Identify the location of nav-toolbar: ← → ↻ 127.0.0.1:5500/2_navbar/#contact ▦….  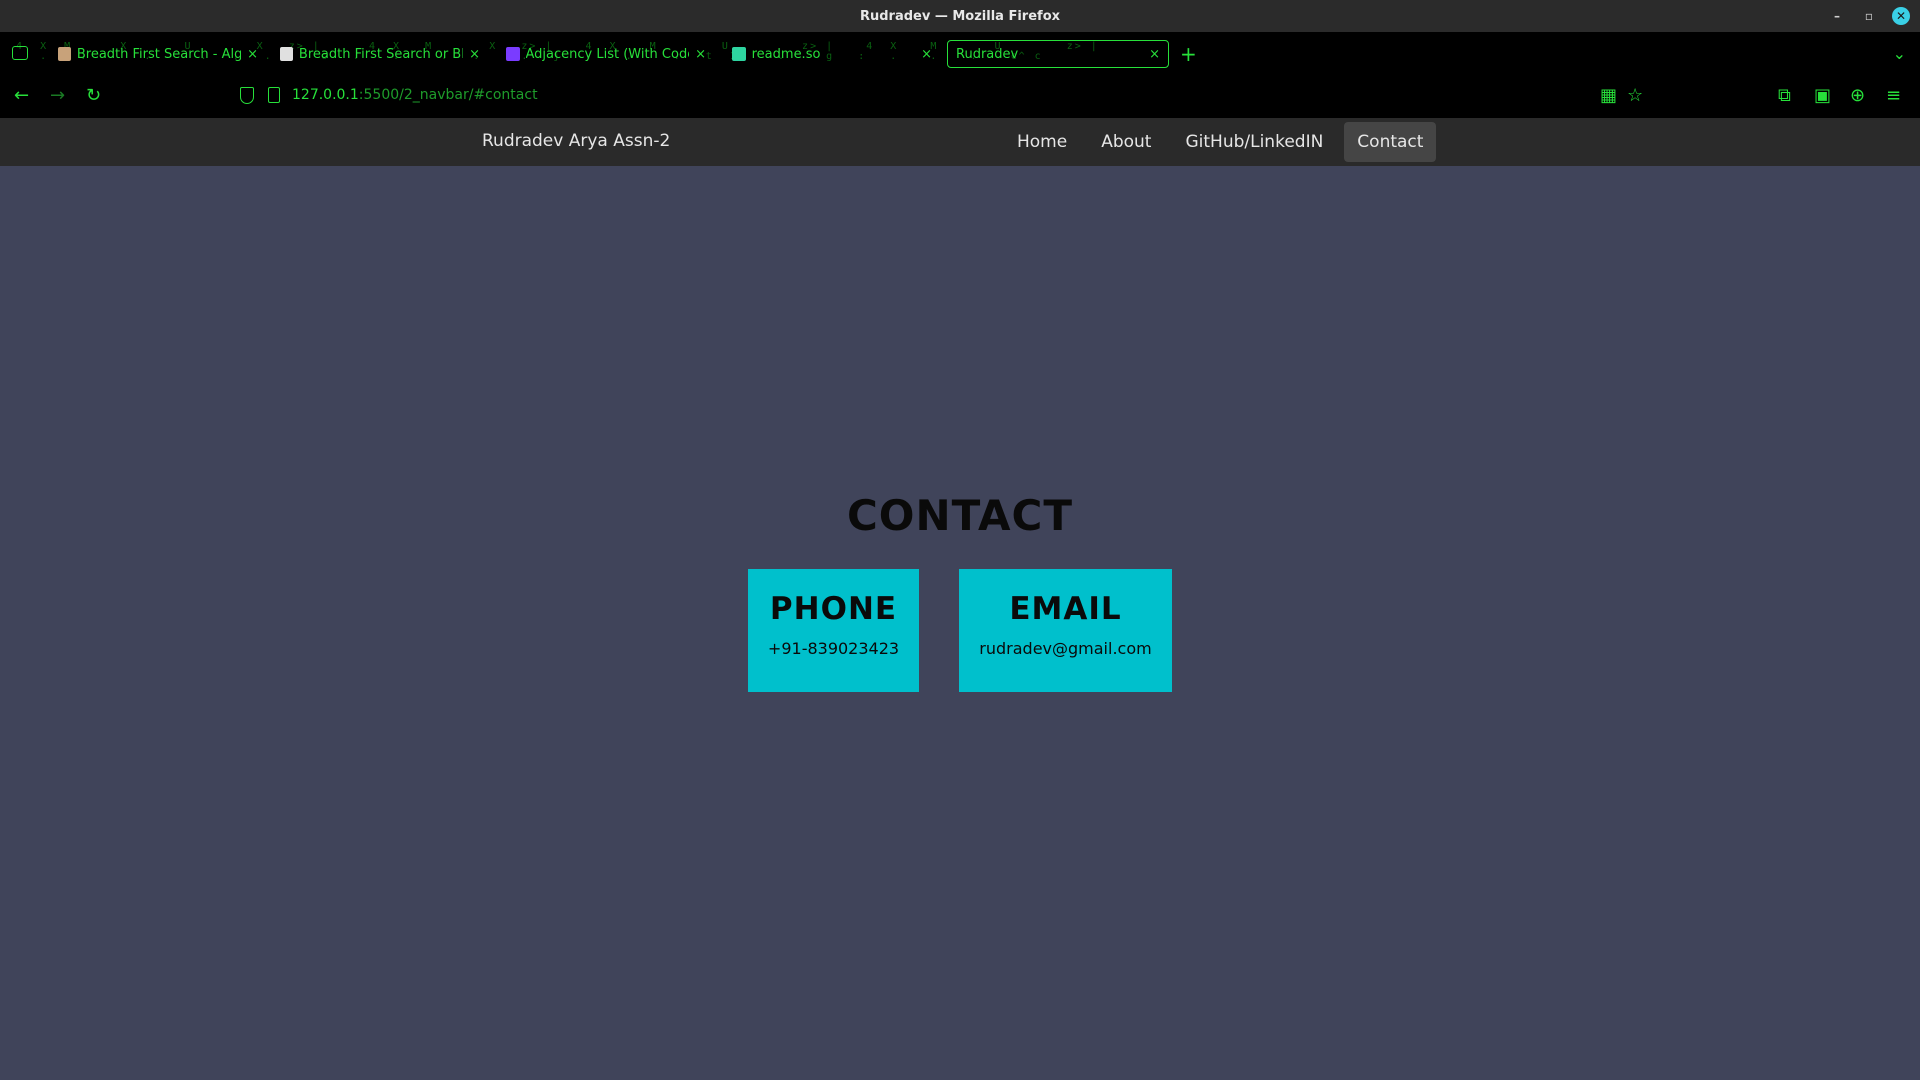
(960, 97).